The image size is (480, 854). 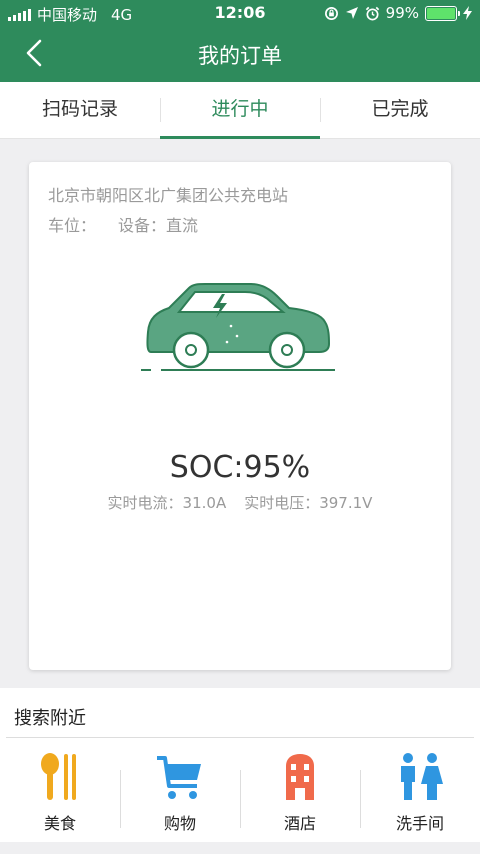 I want to click on location-arrow-icon, so click(x=351, y=13).